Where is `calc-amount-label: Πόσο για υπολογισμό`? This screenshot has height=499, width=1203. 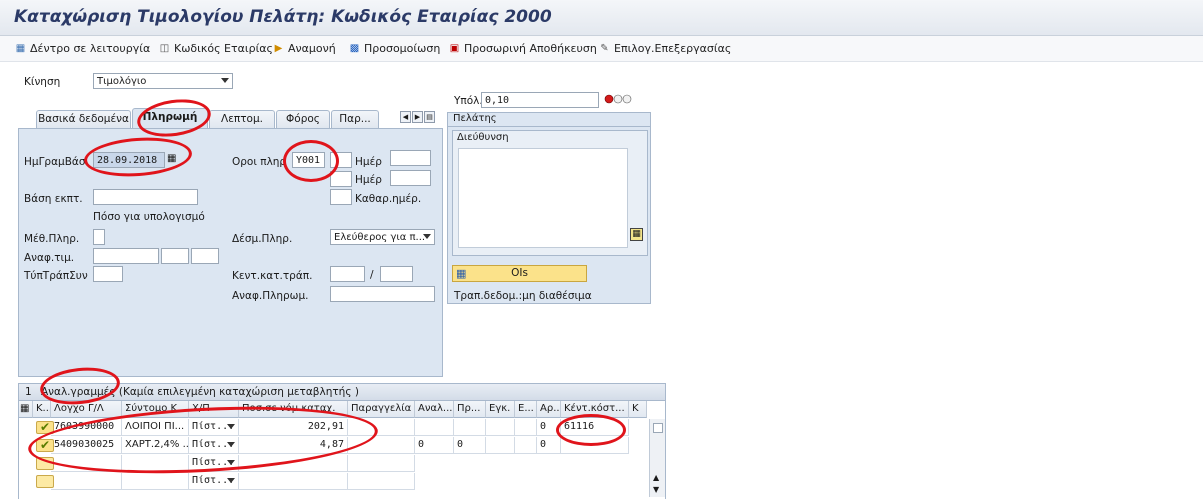 calc-amount-label: Πόσο για υπολογισμό is located at coordinates (149, 217).